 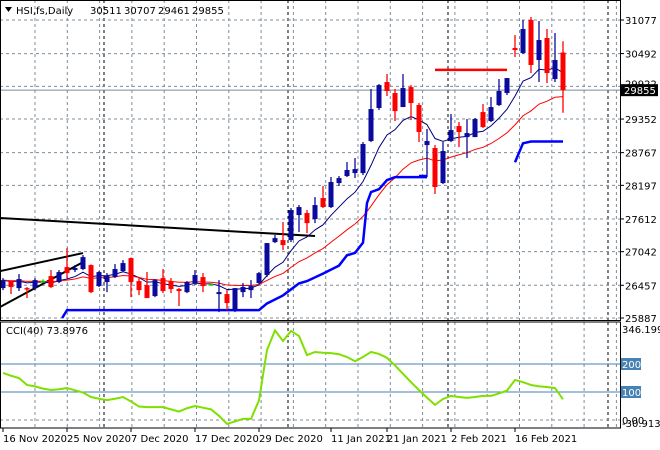 I want to click on price-tick-label: 26457, so click(x=641, y=286).